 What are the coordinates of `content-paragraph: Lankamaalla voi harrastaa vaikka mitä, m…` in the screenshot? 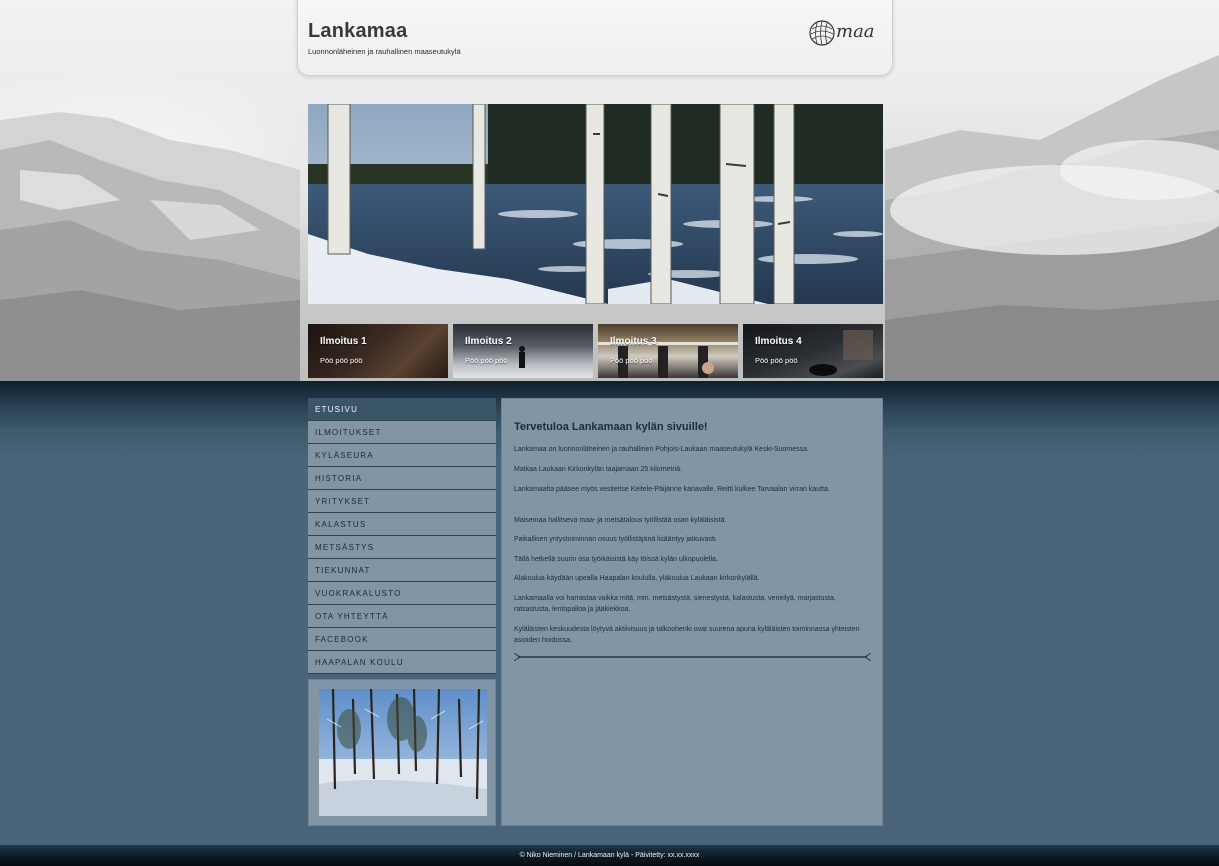 It's located at (675, 604).